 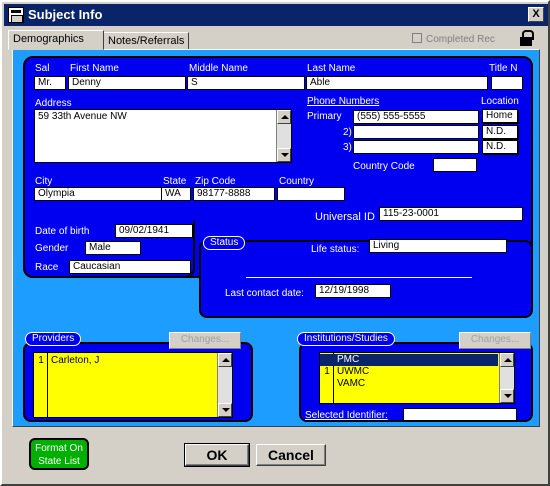 I want to click on last-name-label: Last Name, so click(x=331, y=68).